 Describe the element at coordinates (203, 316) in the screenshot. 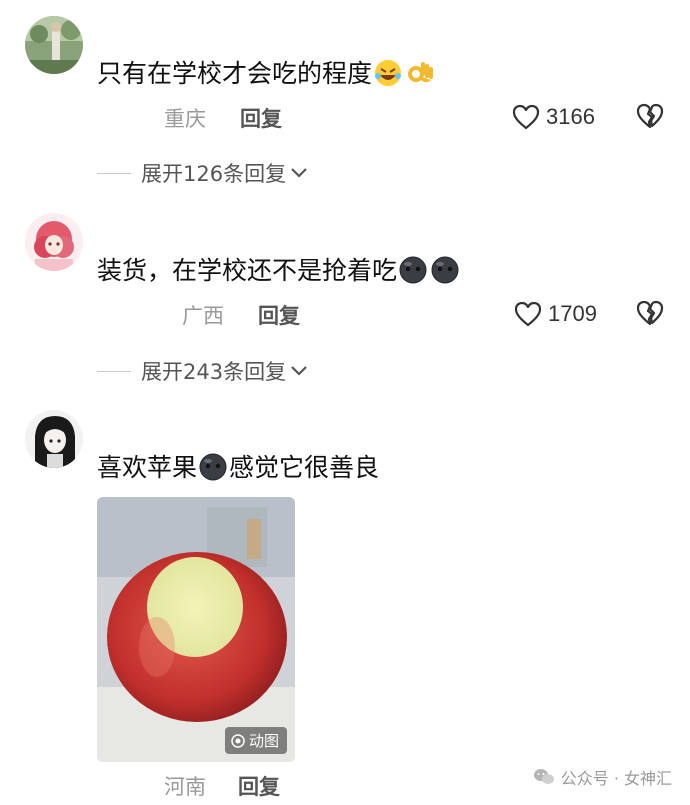

I see `location-label: 广西` at that location.